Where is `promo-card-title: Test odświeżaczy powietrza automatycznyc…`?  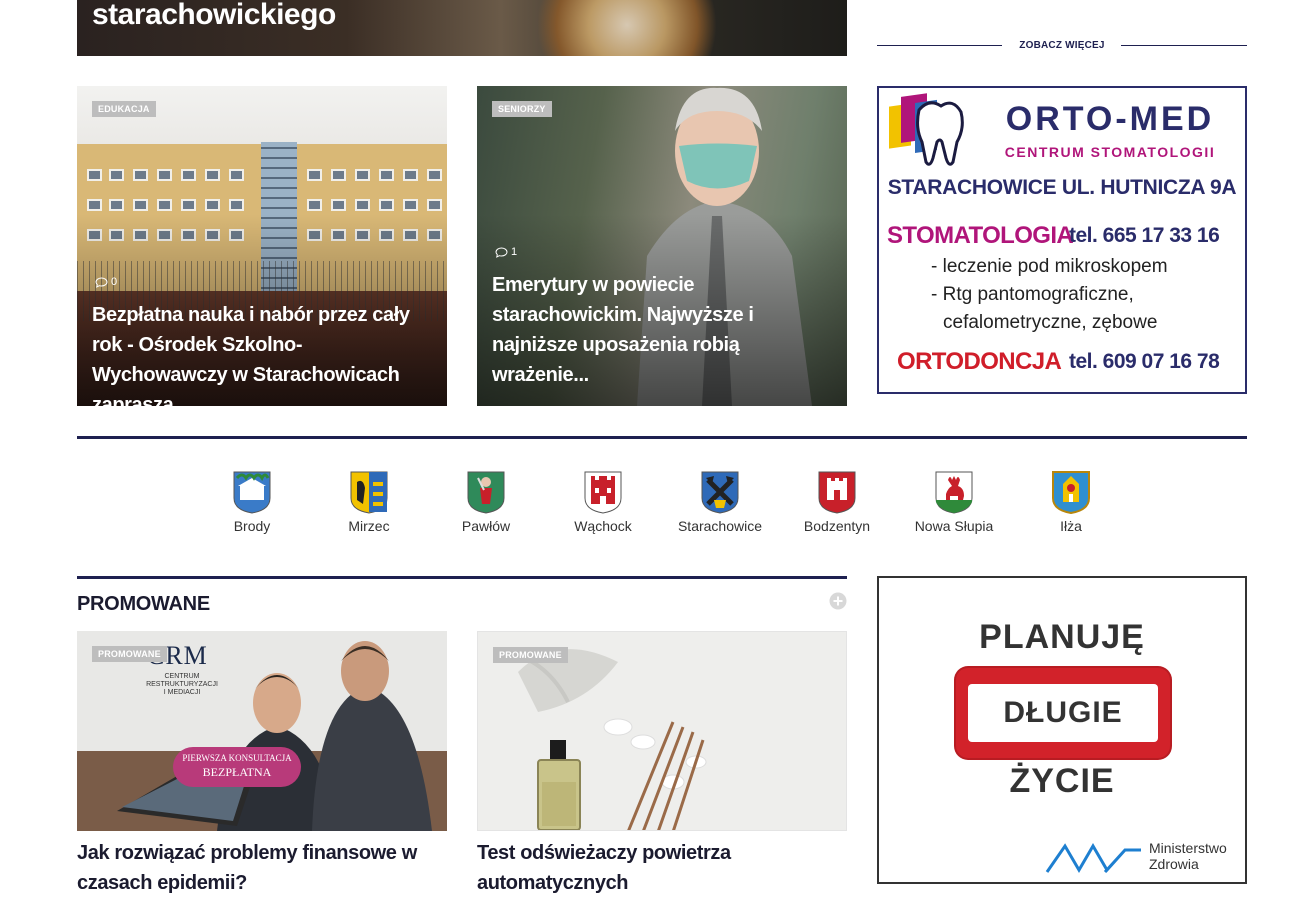
promo-card-title: Test odświeżaczy powietrza automatycznyc… is located at coordinates (662, 868).